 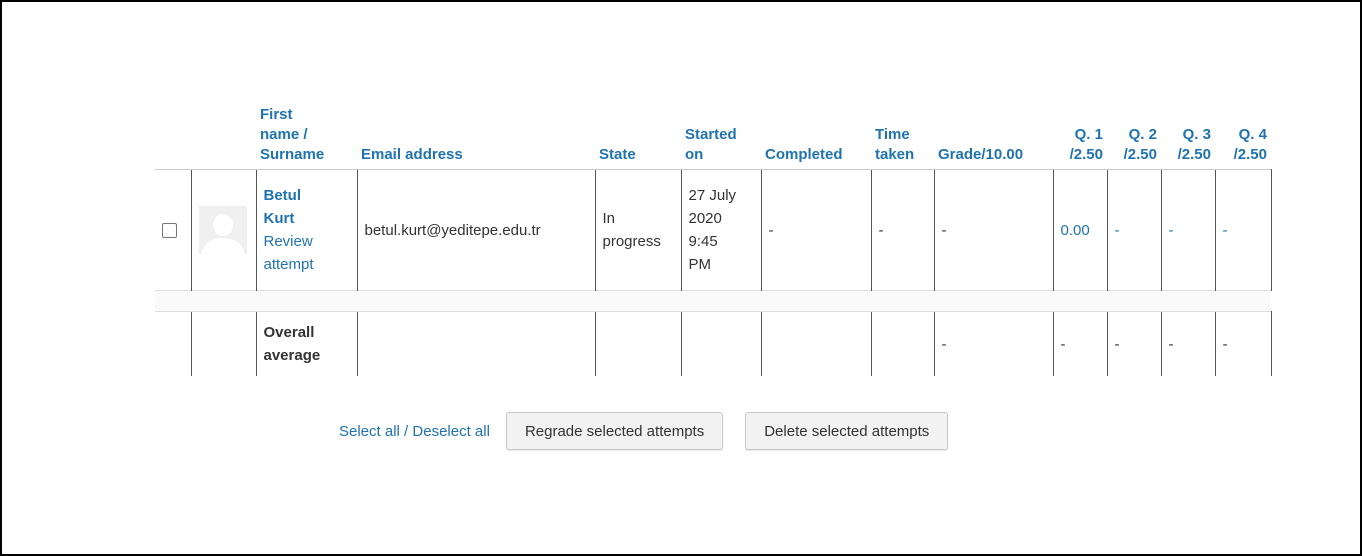 I want to click on user-name-link: Betul Kurt, so click(x=283, y=207).